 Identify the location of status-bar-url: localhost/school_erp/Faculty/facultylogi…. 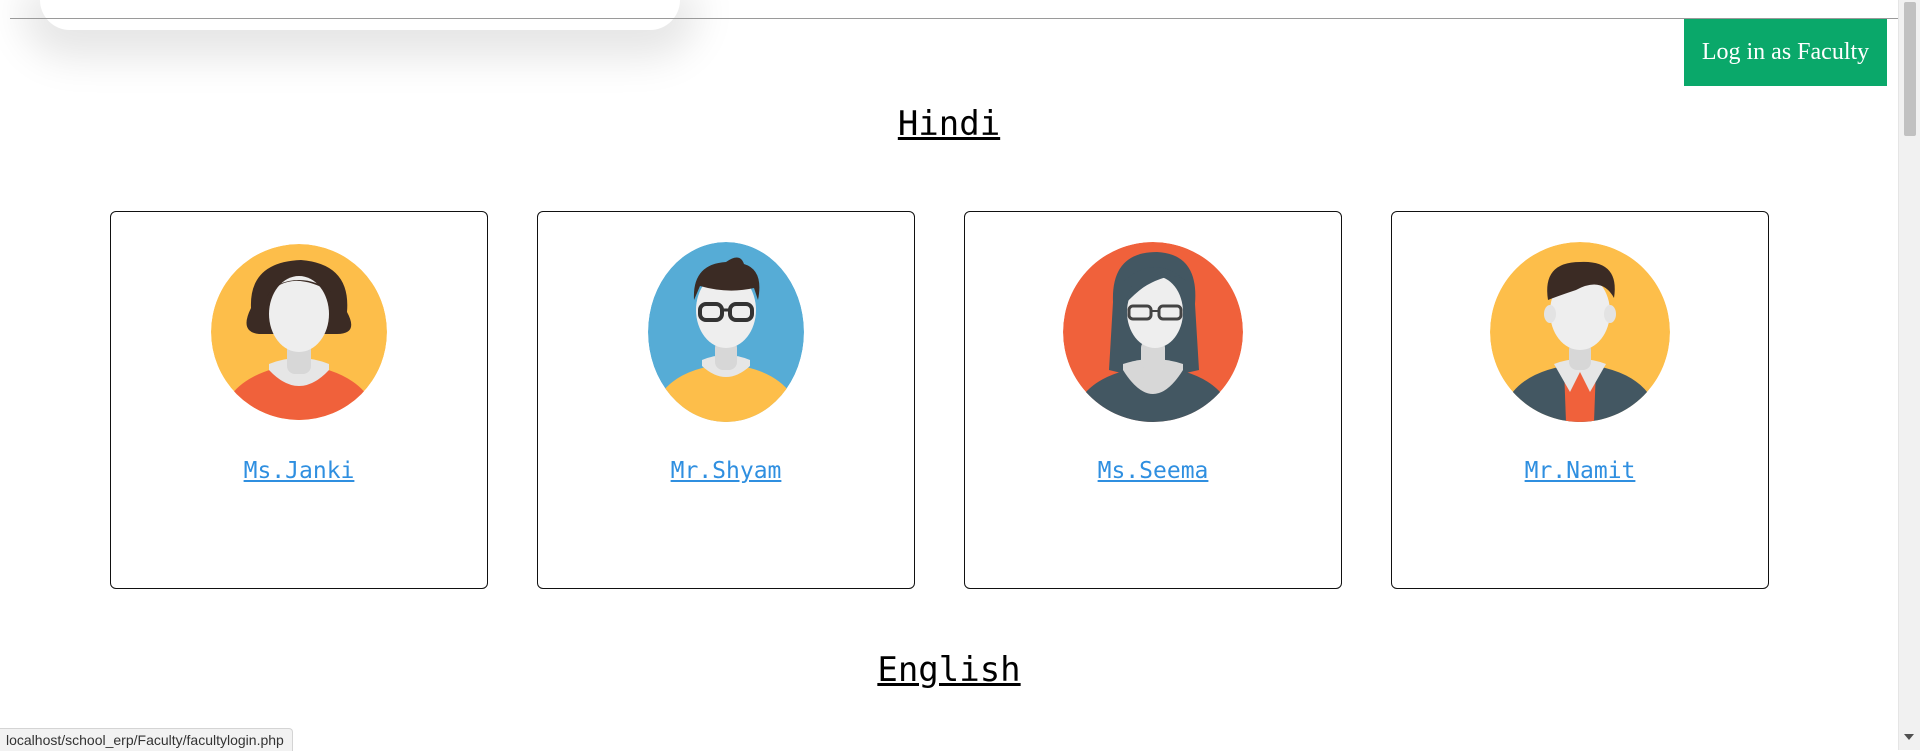
(146, 739).